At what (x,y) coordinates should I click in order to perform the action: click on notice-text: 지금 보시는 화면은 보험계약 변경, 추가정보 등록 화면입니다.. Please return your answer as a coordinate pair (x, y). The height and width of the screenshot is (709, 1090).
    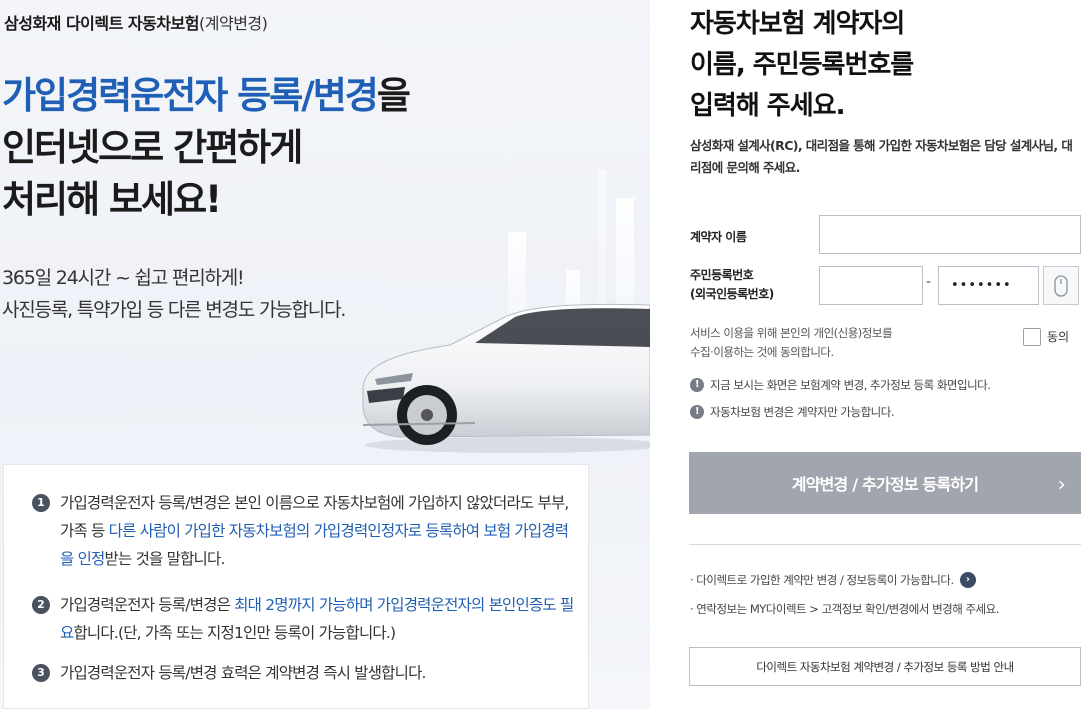
    Looking at the image, I should click on (850, 385).